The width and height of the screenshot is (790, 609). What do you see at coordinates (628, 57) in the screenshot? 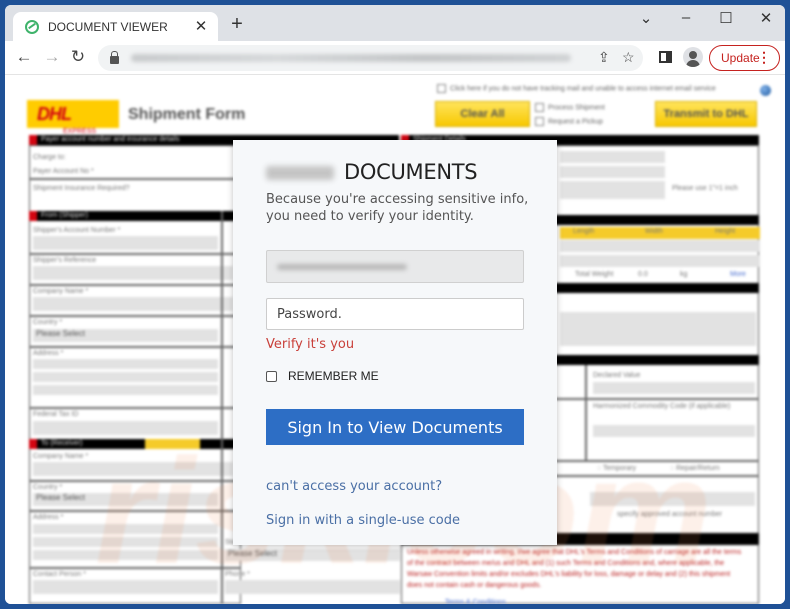
I see `bookmark-star-icon: ☆` at bounding box center [628, 57].